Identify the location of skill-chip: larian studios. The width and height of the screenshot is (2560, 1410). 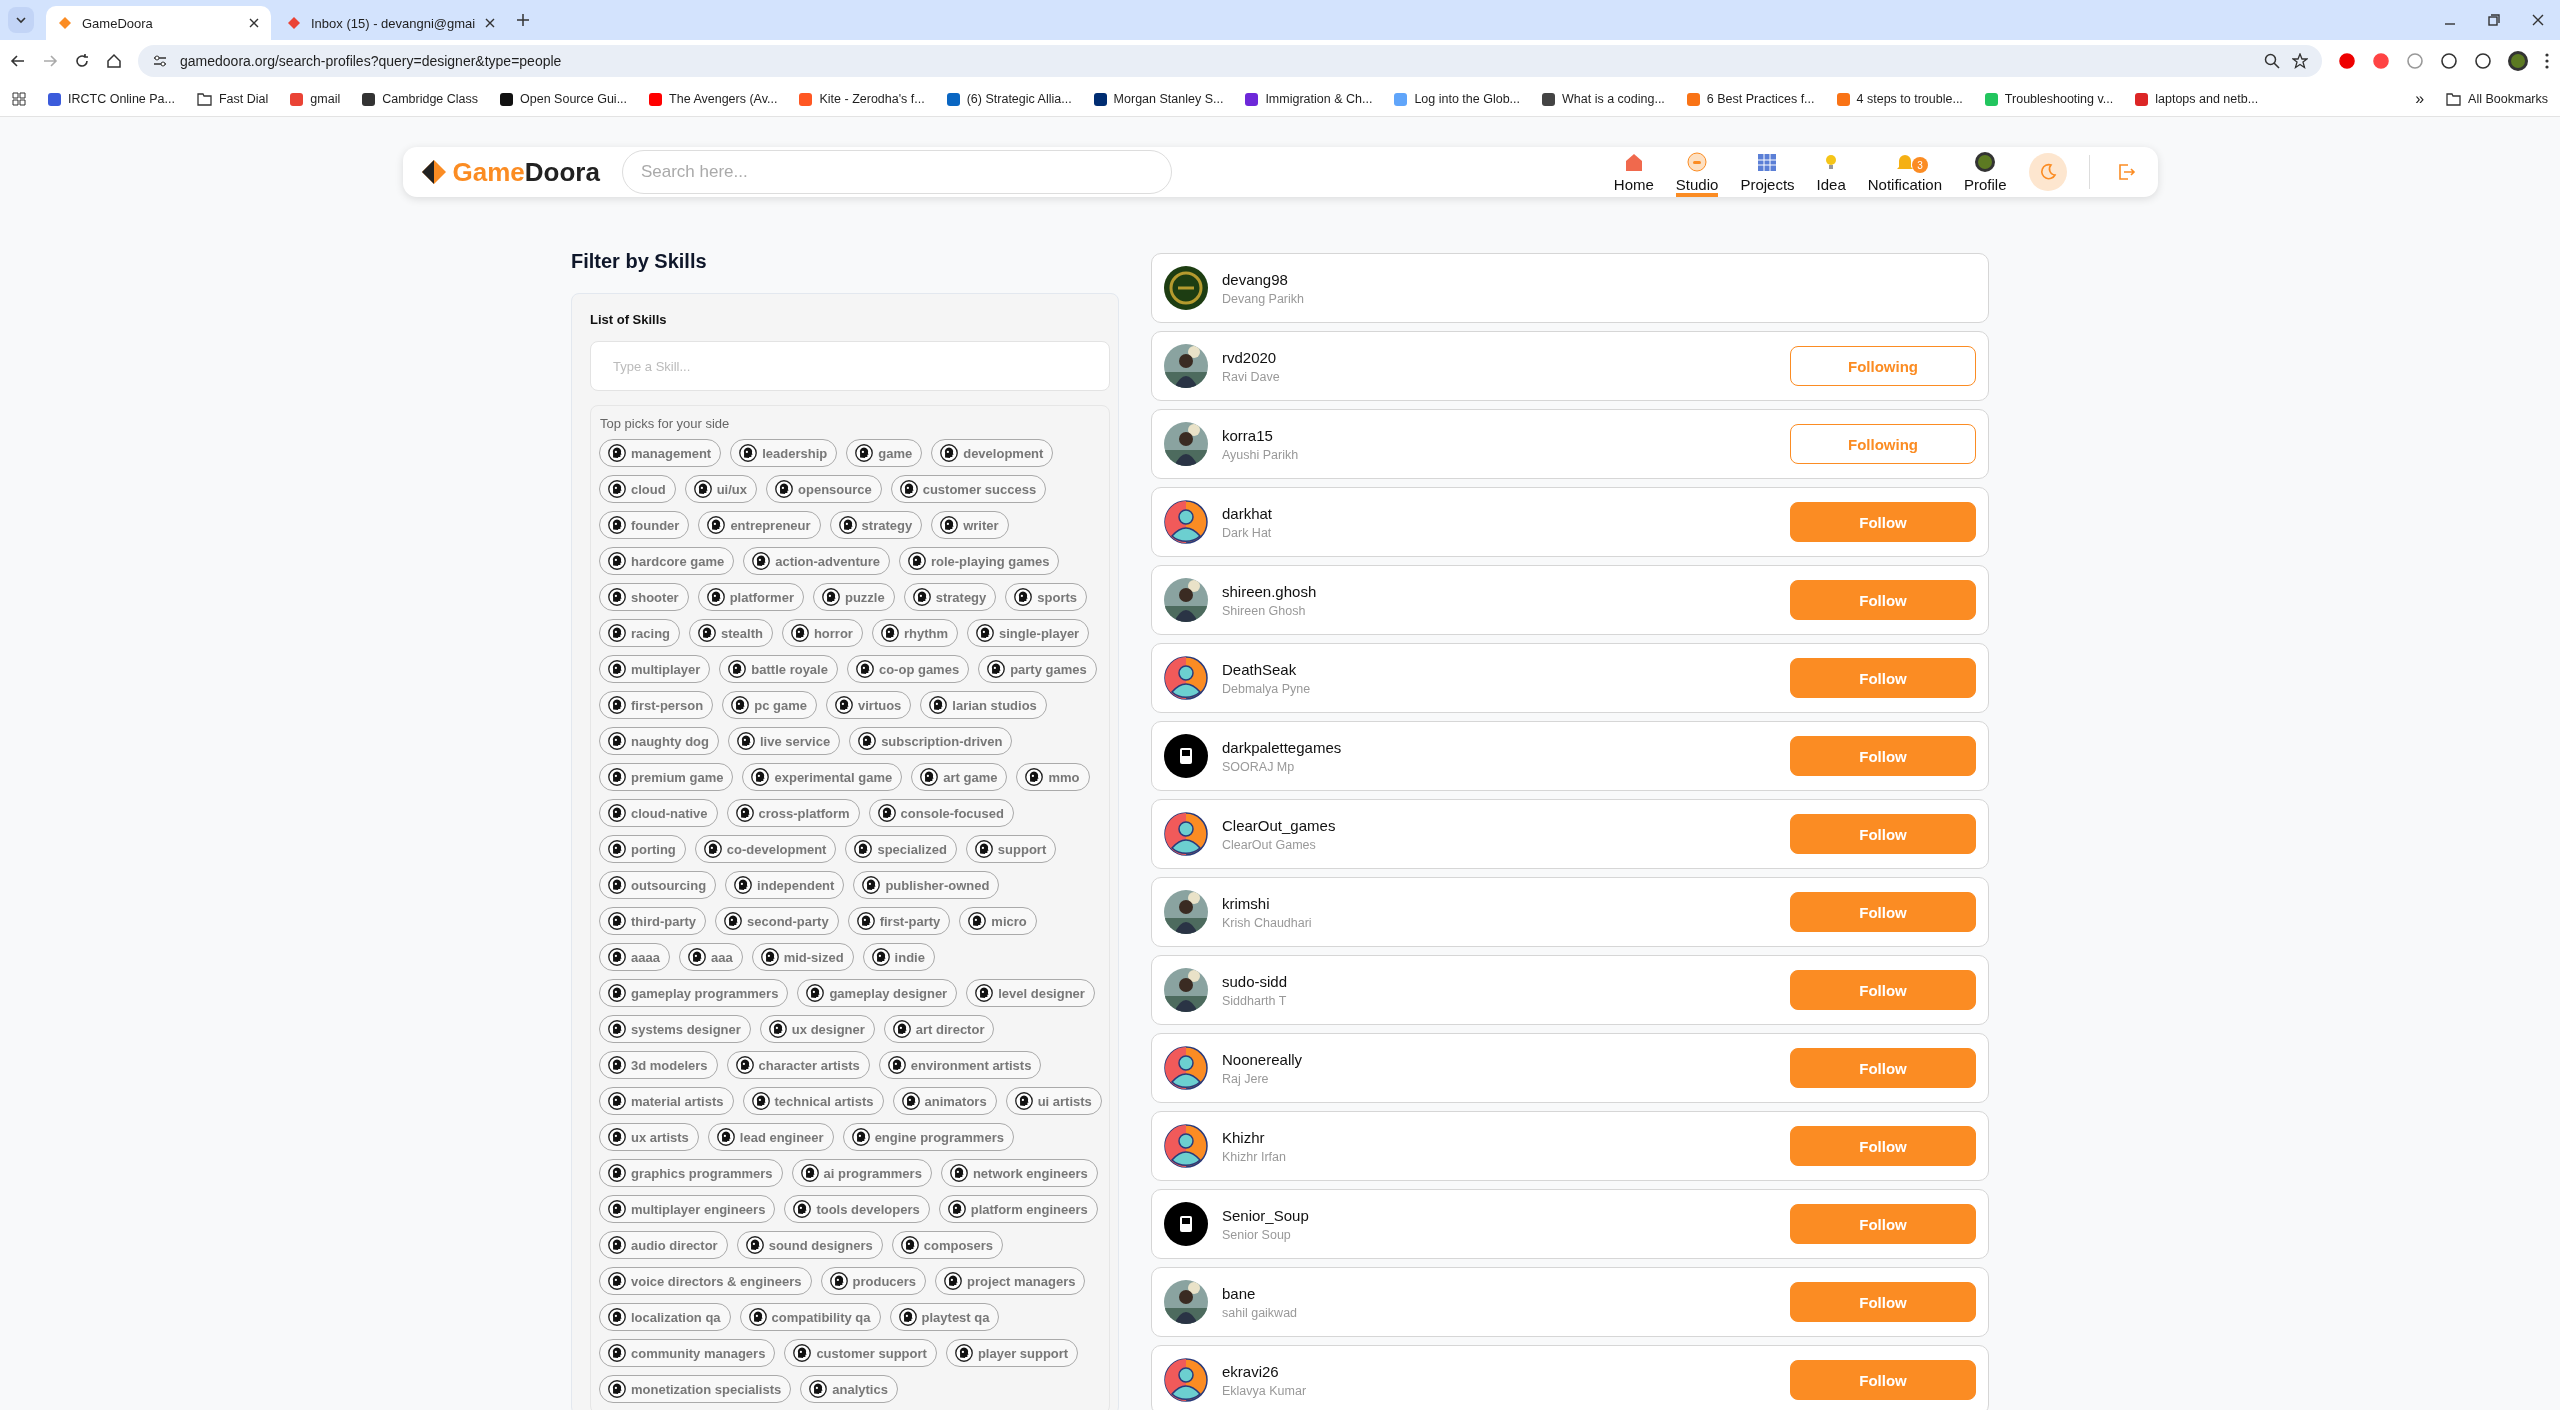
(983, 705).